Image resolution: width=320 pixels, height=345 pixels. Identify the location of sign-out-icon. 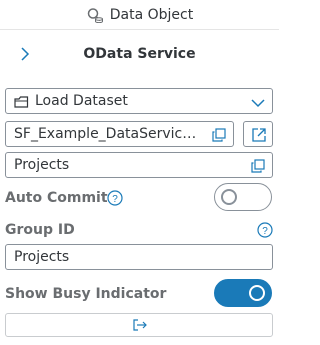
(140, 325).